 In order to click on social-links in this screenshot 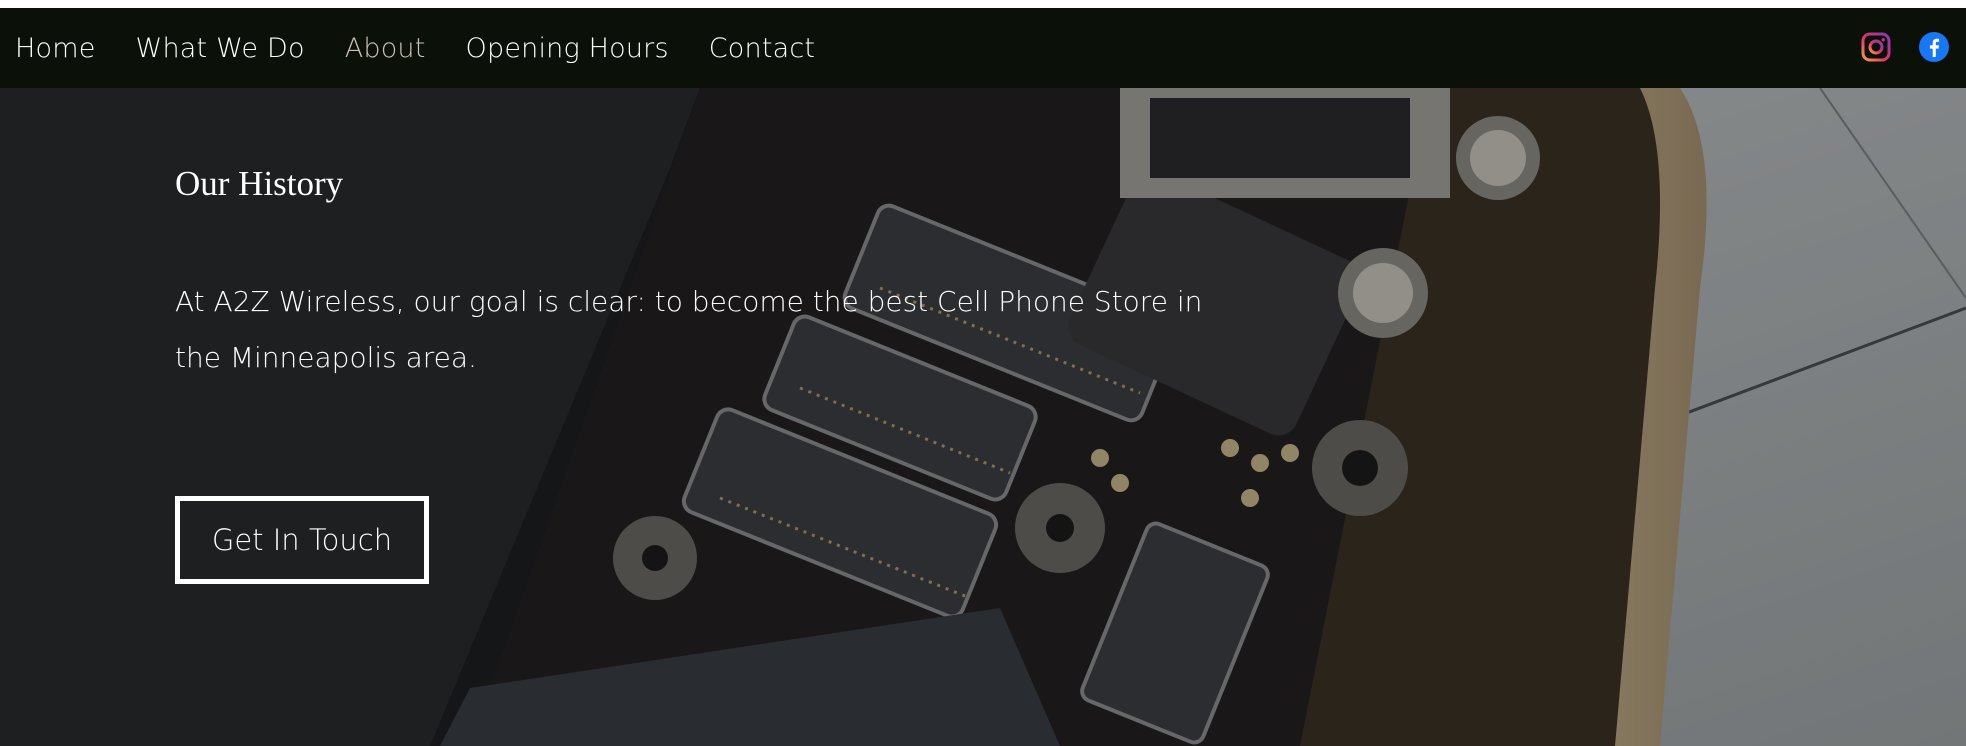, I will do `click(1905, 47)`.